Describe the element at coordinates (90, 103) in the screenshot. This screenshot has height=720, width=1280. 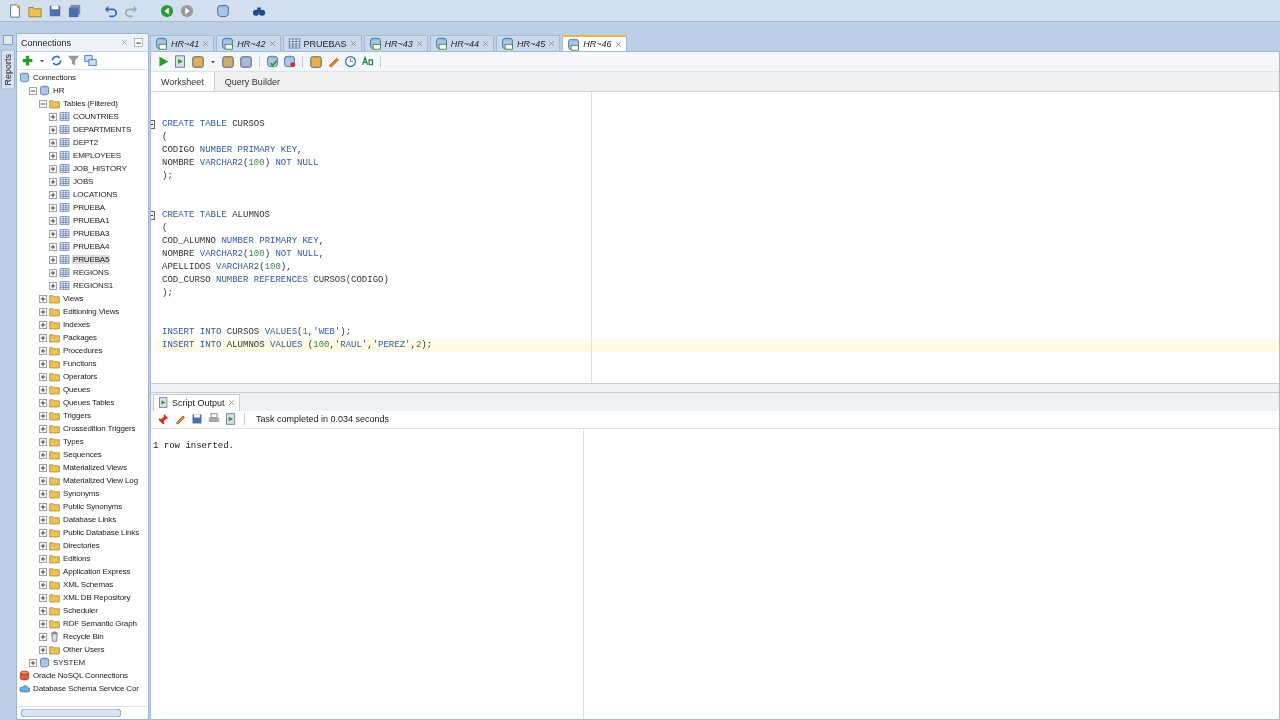
I see `tree-item: Tables (Filtered)` at that location.